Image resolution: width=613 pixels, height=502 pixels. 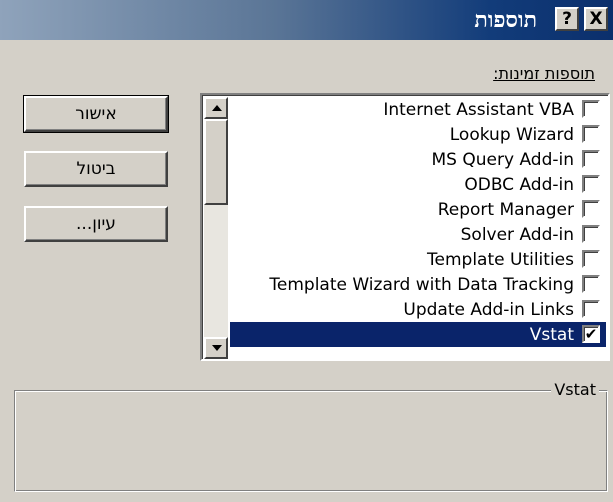 I want to click on scroll-down-button, so click(x=216, y=348).